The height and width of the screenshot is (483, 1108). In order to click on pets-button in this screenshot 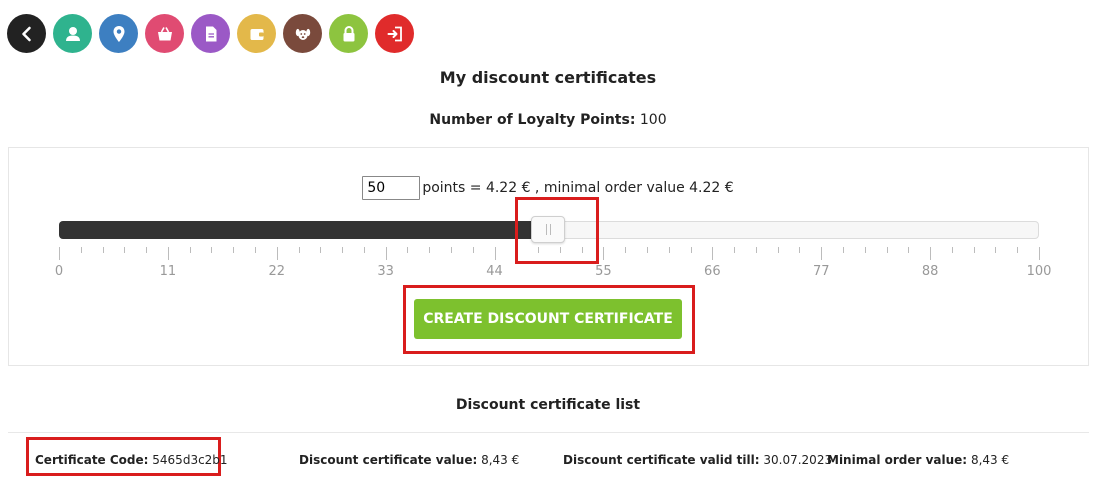, I will do `click(302, 33)`.